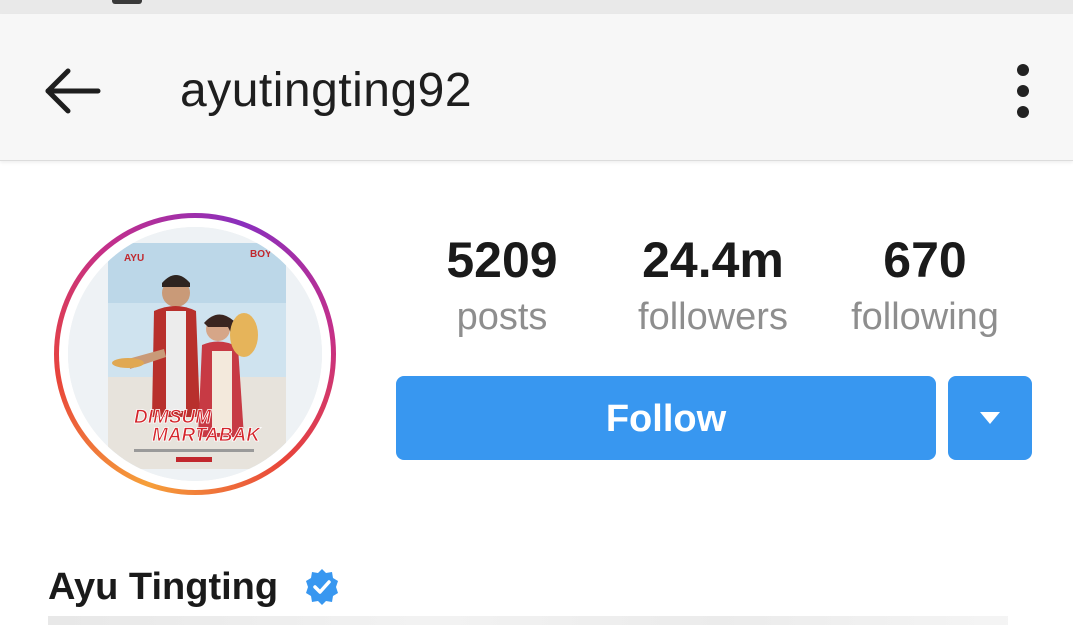 The width and height of the screenshot is (1073, 625). I want to click on bio-text-cropped, so click(528, 620).